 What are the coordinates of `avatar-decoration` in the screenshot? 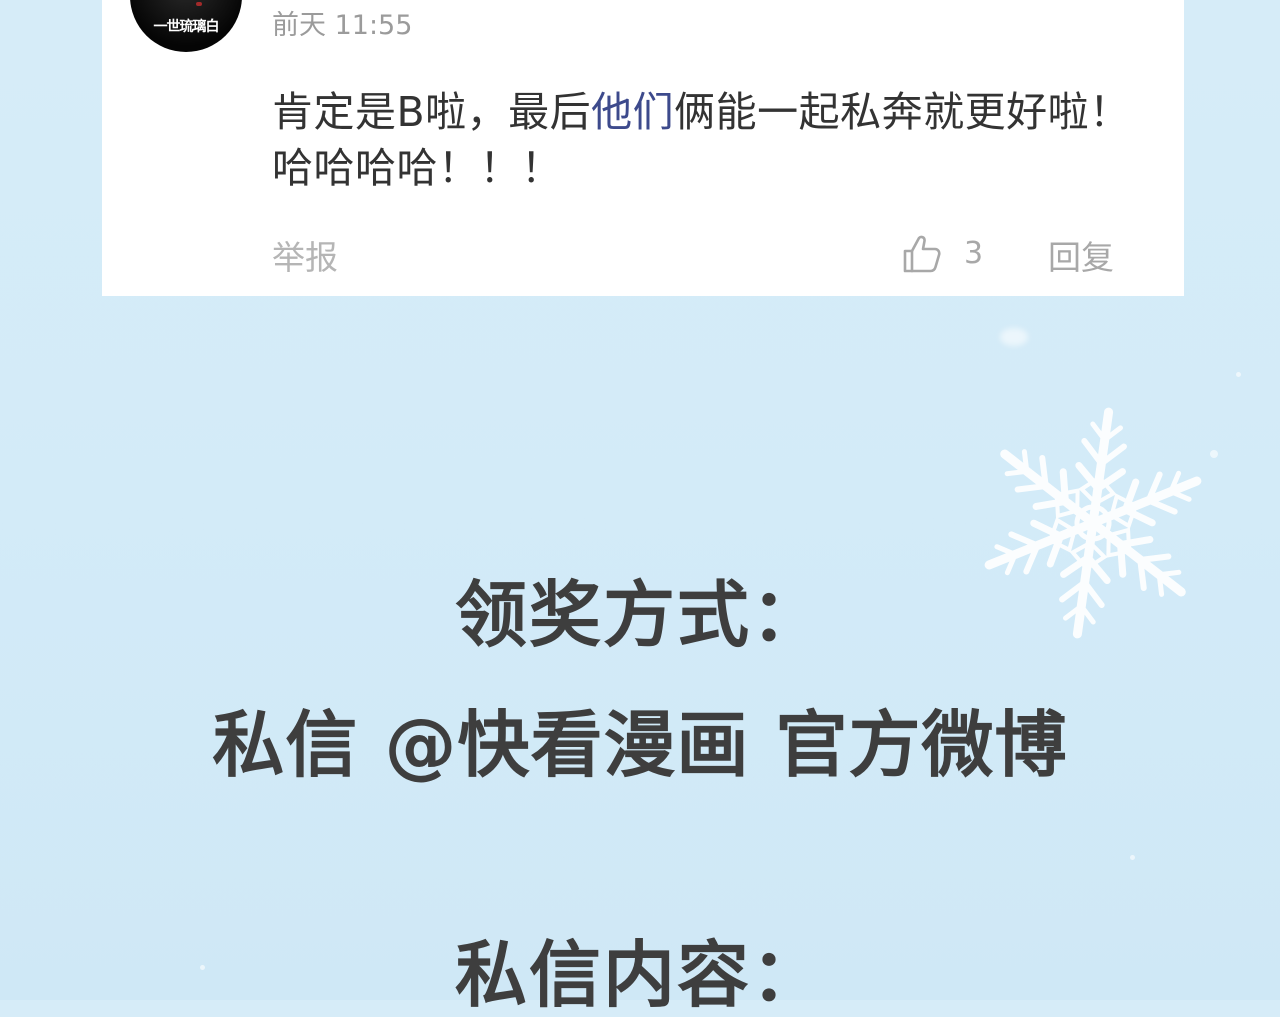 It's located at (199, 4).